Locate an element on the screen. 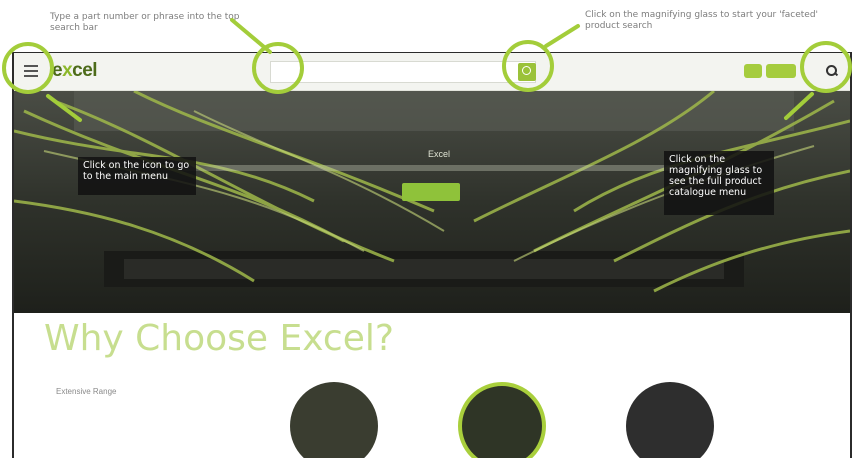  highlight-ring-search is located at coordinates (278, 68).